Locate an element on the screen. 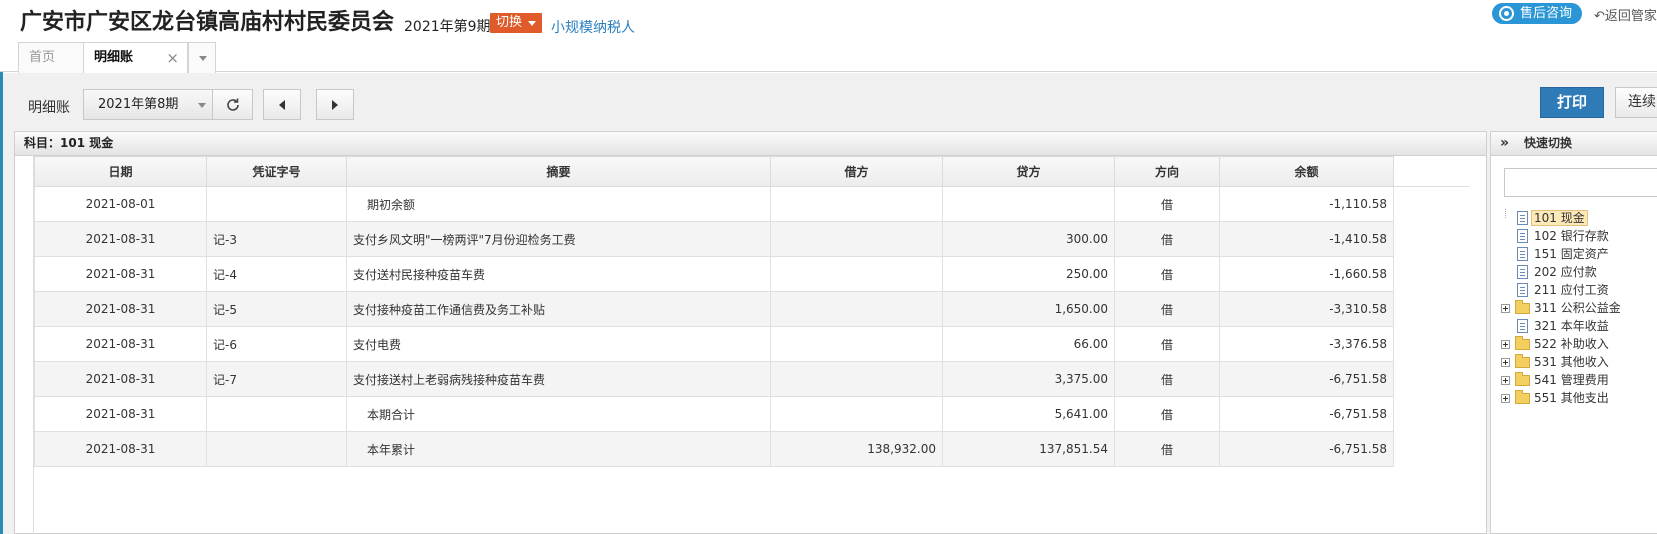 This screenshot has width=1657, height=534. tree-node-211: 211 应付工资 is located at coordinates (1557, 290).